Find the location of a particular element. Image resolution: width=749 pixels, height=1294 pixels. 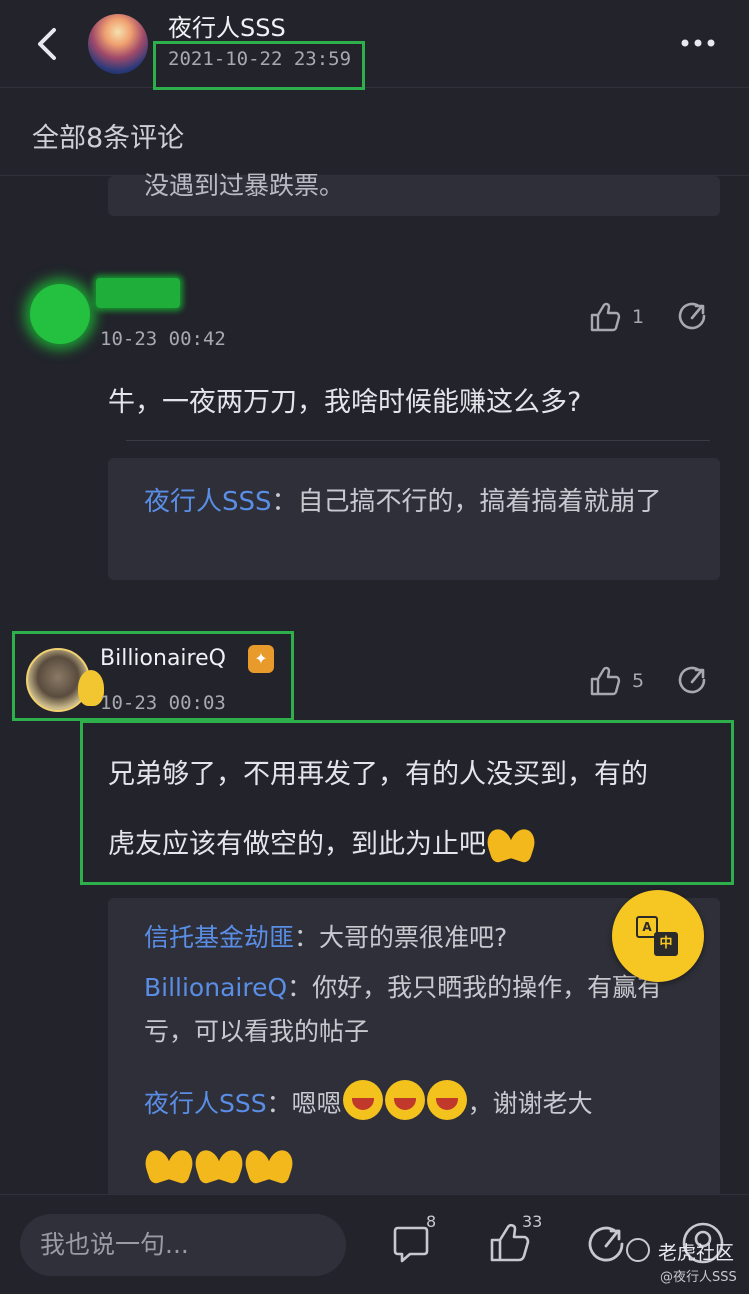

divider is located at coordinates (418, 440).